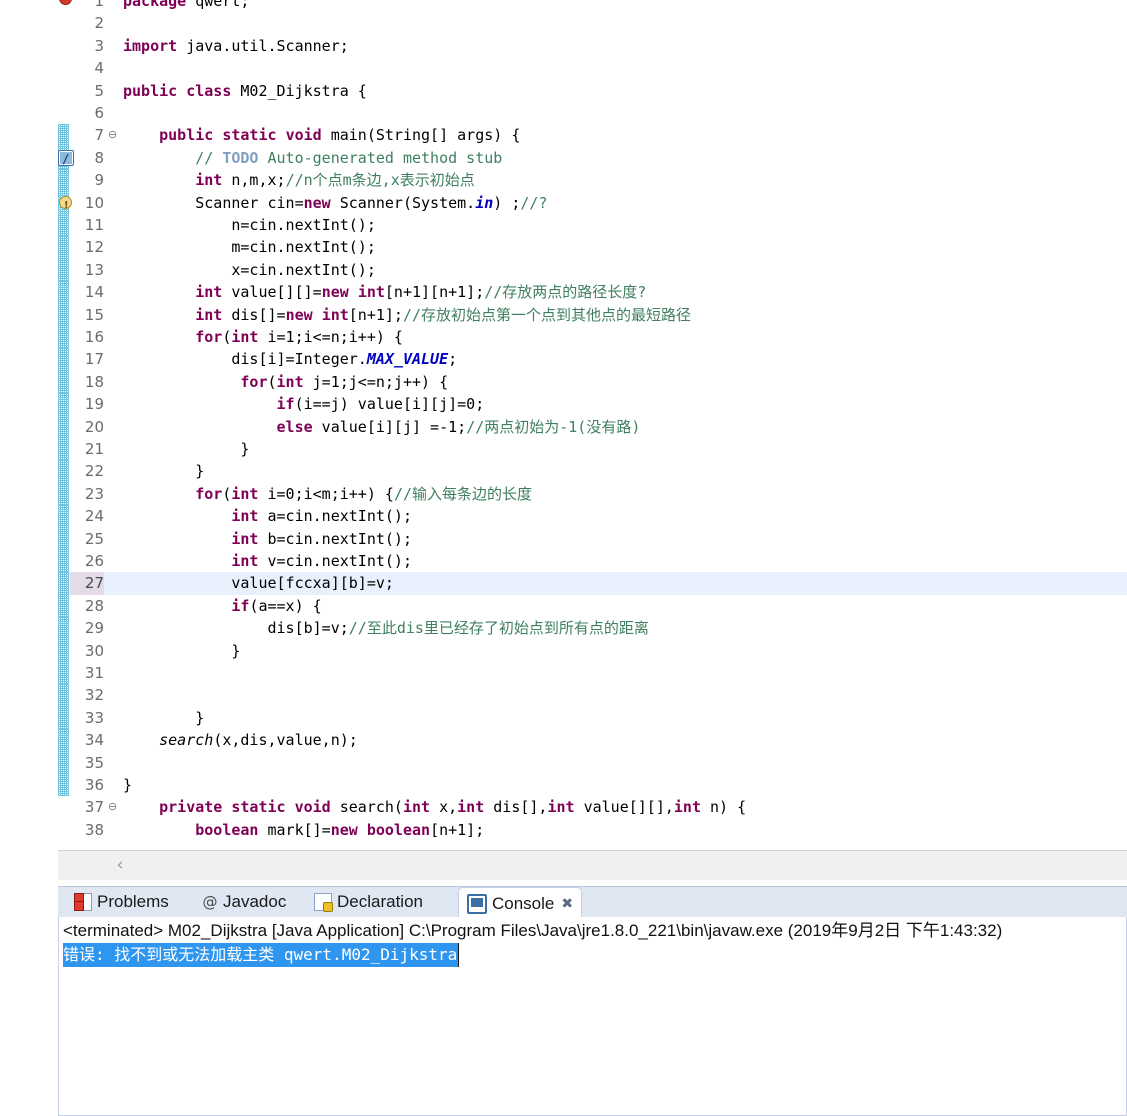  Describe the element at coordinates (236, 45) in the screenshot. I see `code-line-text: import java.util.Scanner;` at that location.